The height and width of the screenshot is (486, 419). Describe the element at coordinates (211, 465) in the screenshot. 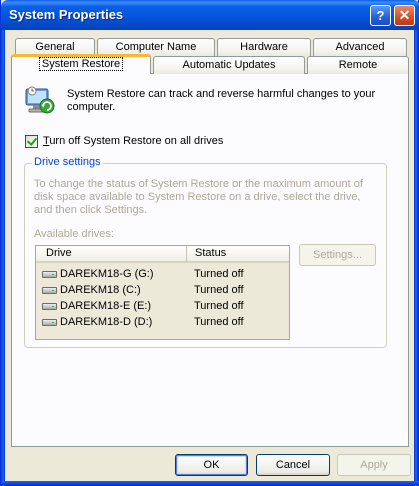

I see `ok-button: OK` at that location.